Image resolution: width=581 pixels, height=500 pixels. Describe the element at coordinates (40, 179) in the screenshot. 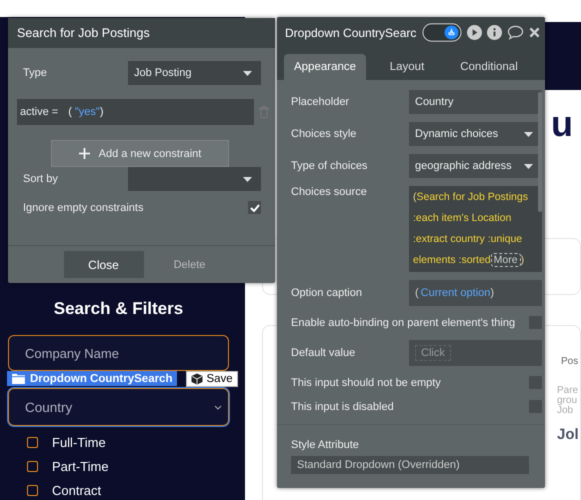

I see `field-label: Sort by` at that location.